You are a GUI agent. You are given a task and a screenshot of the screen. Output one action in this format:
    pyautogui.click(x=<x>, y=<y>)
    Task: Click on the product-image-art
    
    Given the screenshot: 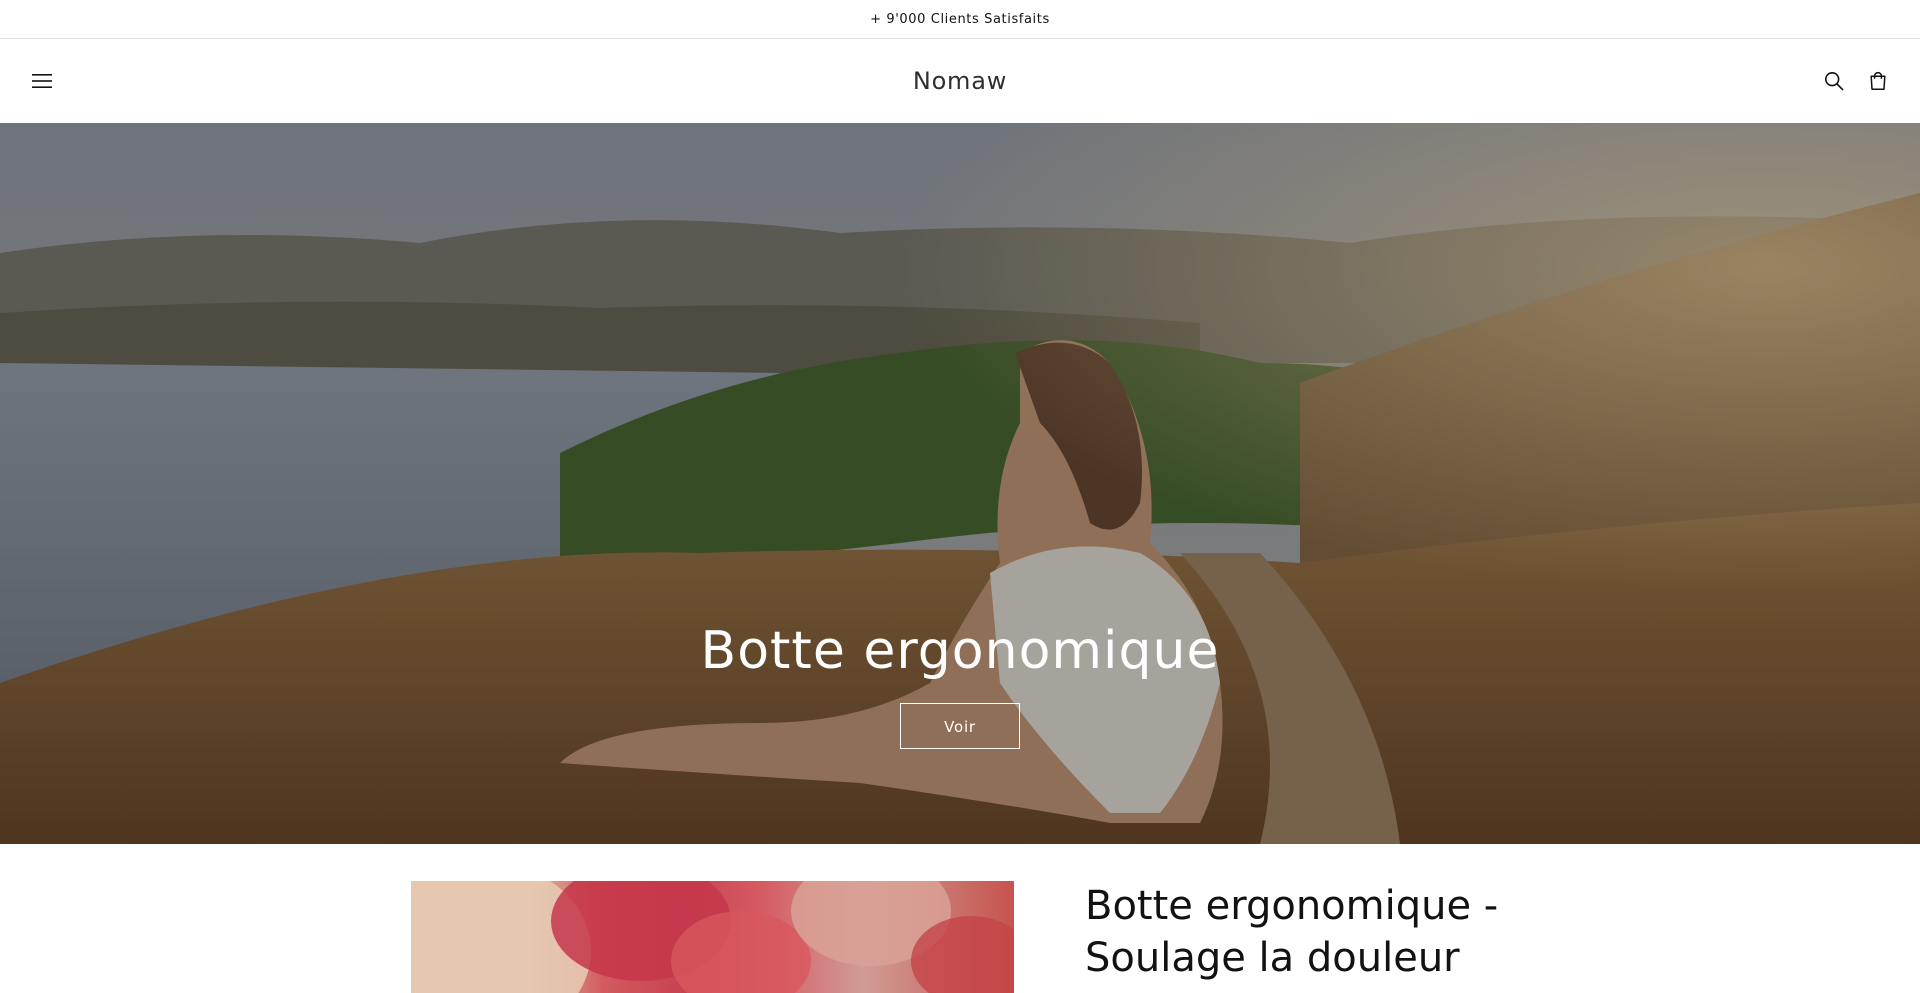 What is the action you would take?
    pyautogui.click(x=712, y=937)
    